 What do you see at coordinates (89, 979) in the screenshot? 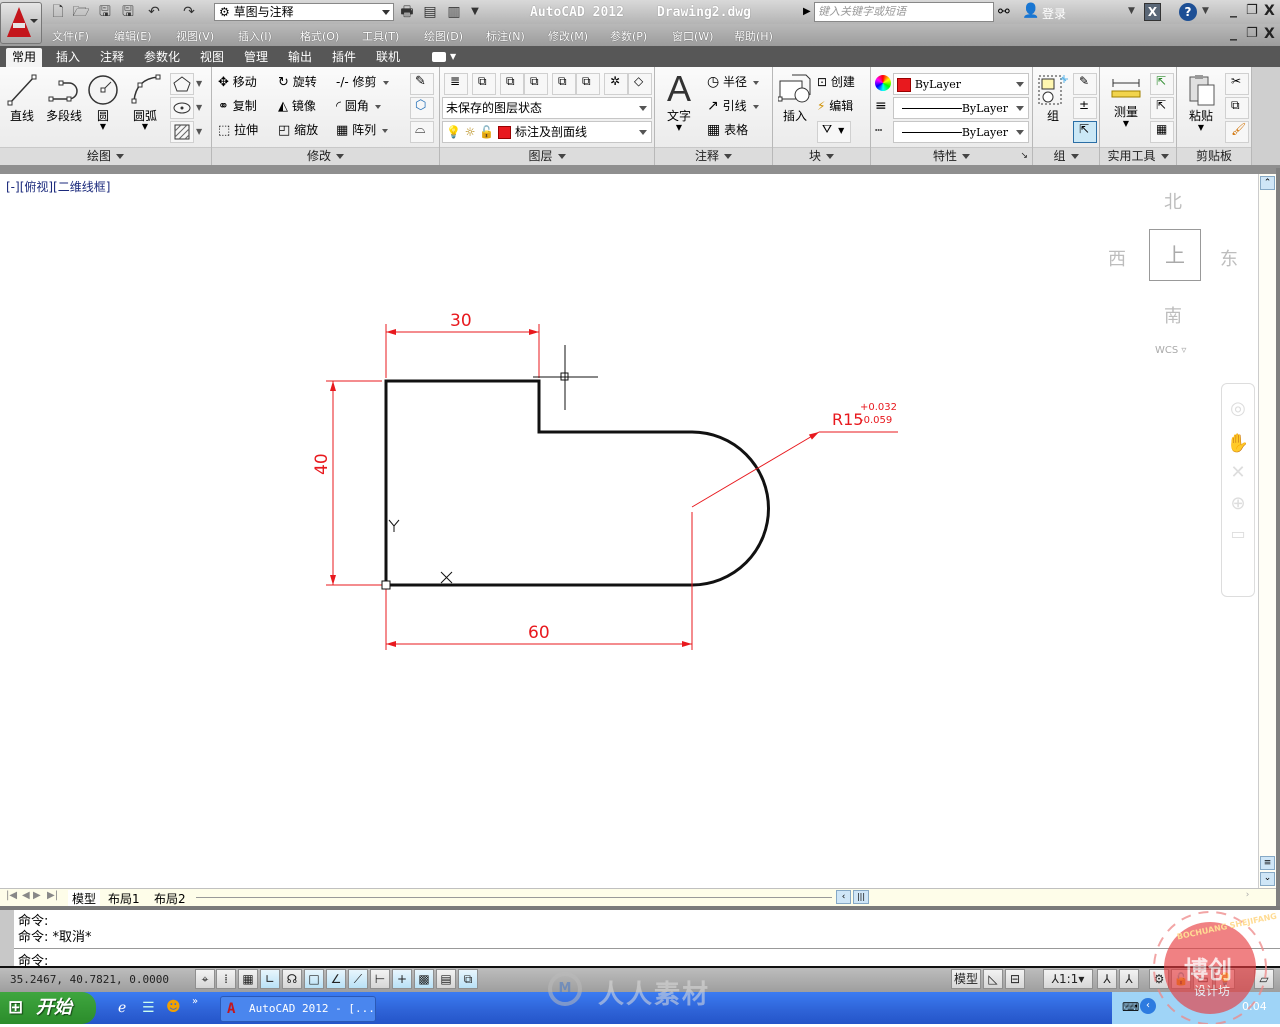
I see `coordinates-readout: 35.2467, 40.7821, 0.0000` at bounding box center [89, 979].